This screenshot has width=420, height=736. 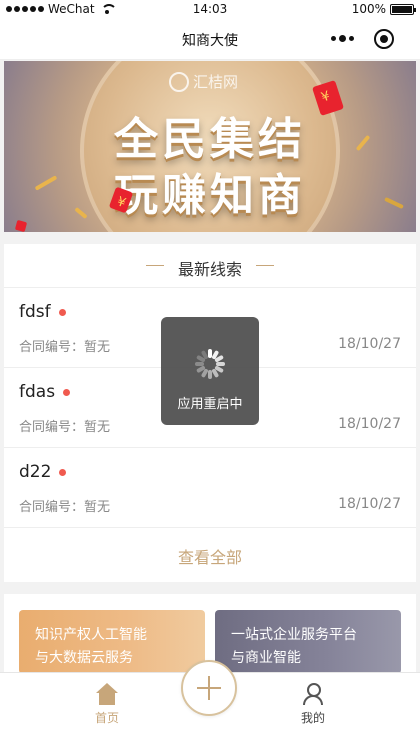 What do you see at coordinates (37, 392) in the screenshot?
I see `lead-name: fdas` at bounding box center [37, 392].